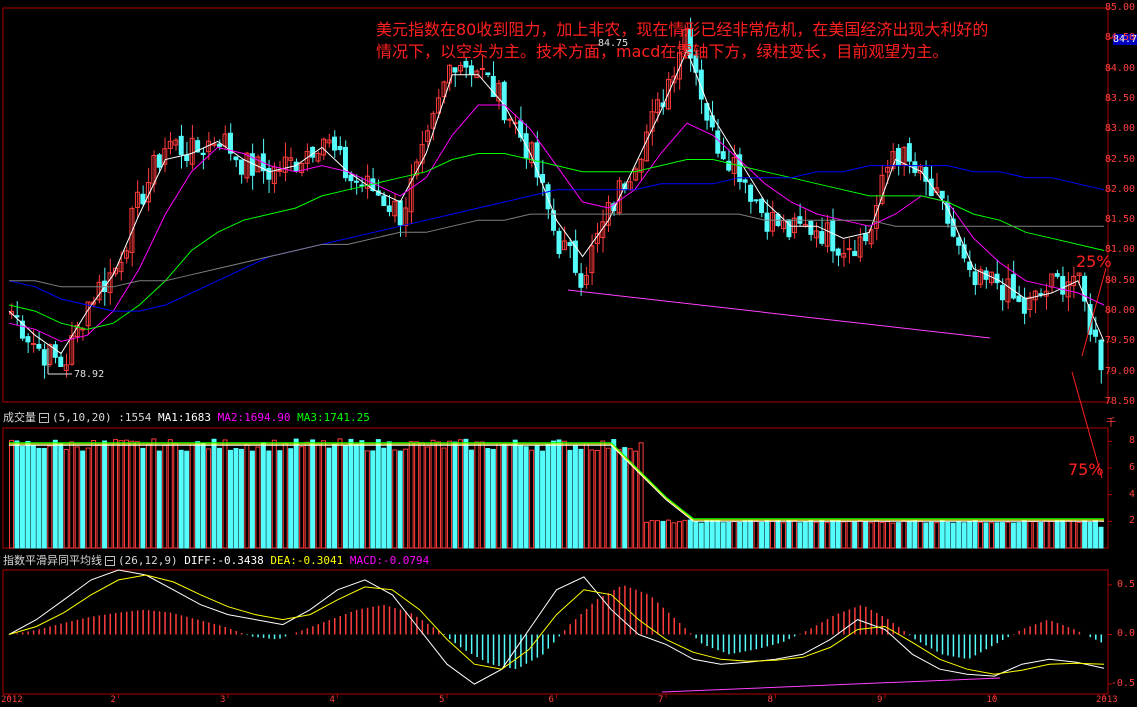 This screenshot has width=1137, height=707. Describe the element at coordinates (1119, 311) in the screenshot. I see `price-tick-label: 80.00` at that location.